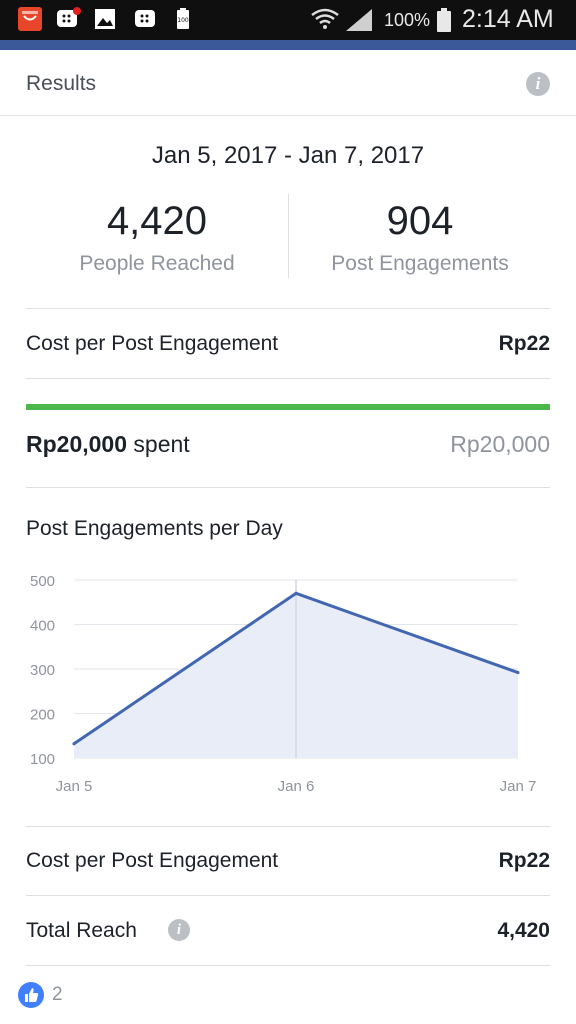  Describe the element at coordinates (42, 759) in the screenshot. I see `y-tick-label: 100` at that location.